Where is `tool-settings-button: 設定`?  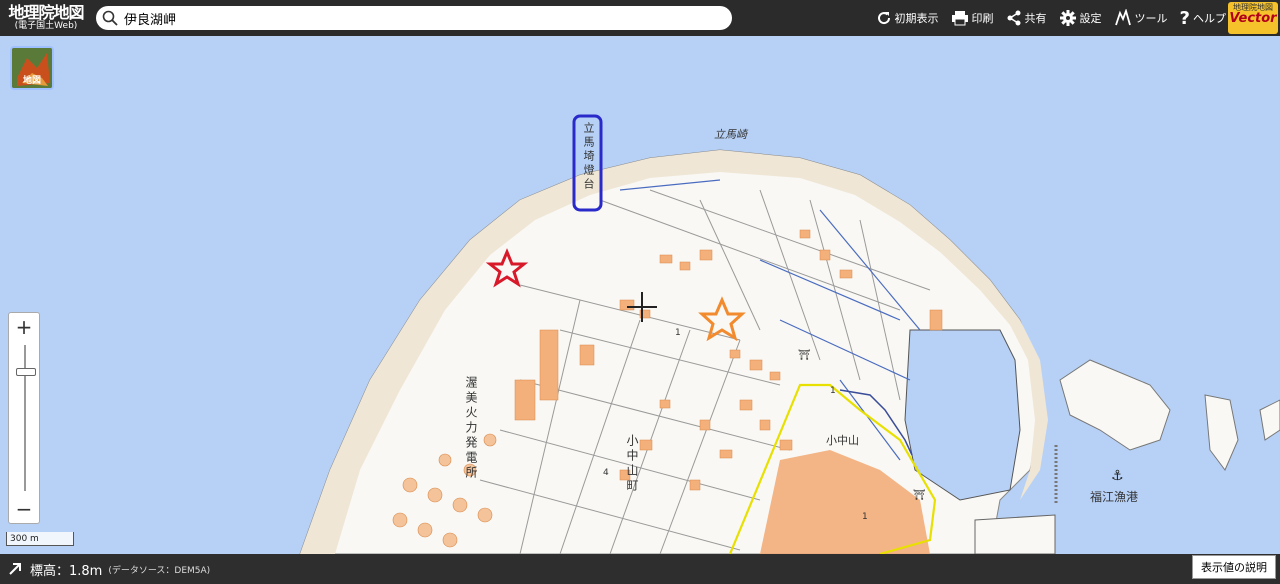
tool-settings-button: 設定 is located at coordinates (1080, 18).